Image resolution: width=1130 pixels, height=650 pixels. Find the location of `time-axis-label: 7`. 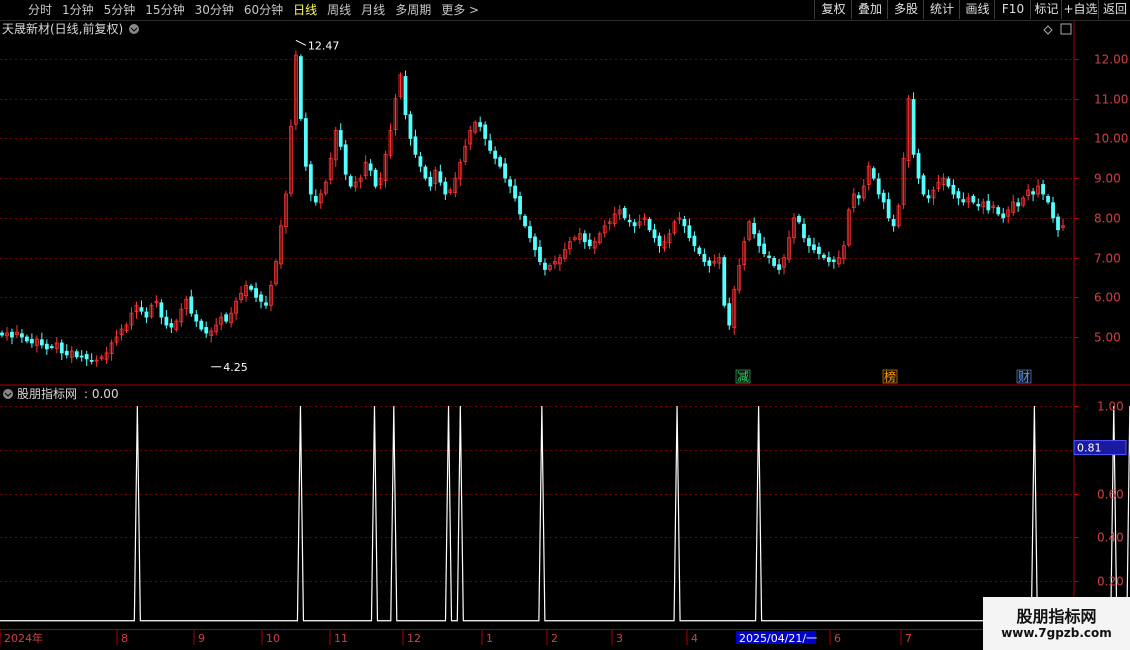

time-axis-label: 7 is located at coordinates (908, 638).